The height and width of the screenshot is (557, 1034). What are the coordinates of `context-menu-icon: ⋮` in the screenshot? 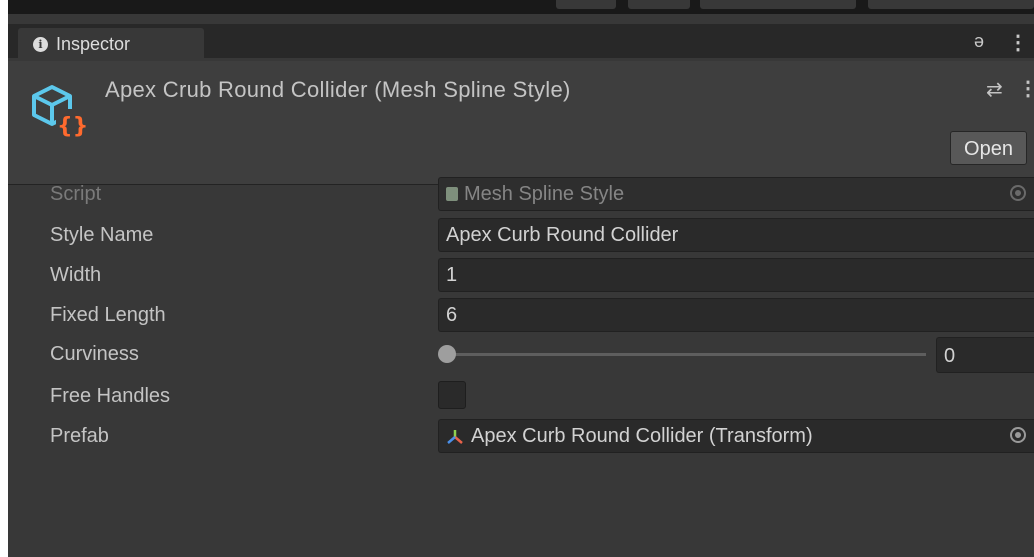 It's located at (1026, 88).